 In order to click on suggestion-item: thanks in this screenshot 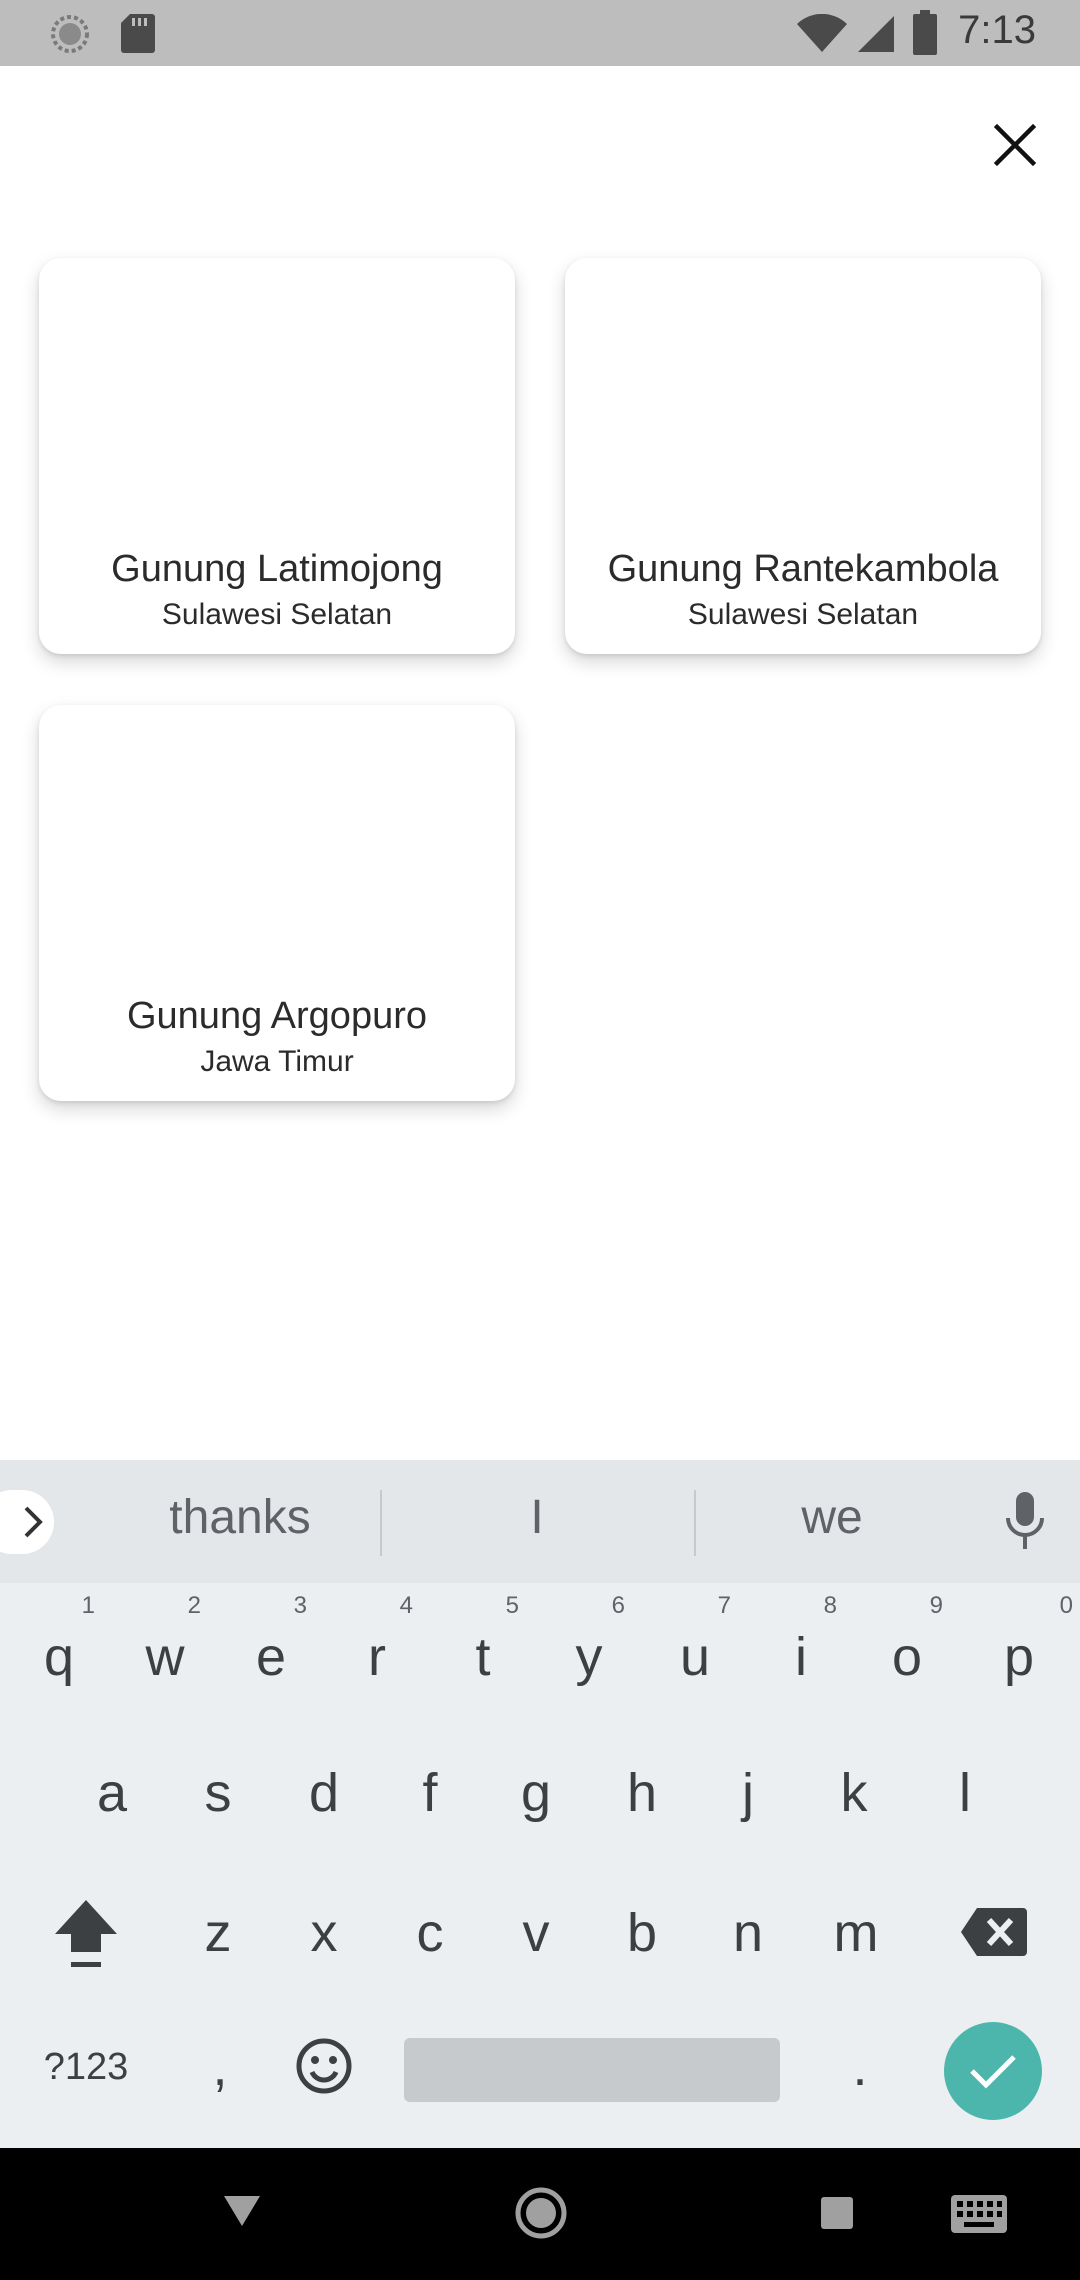, I will do `click(240, 1517)`.